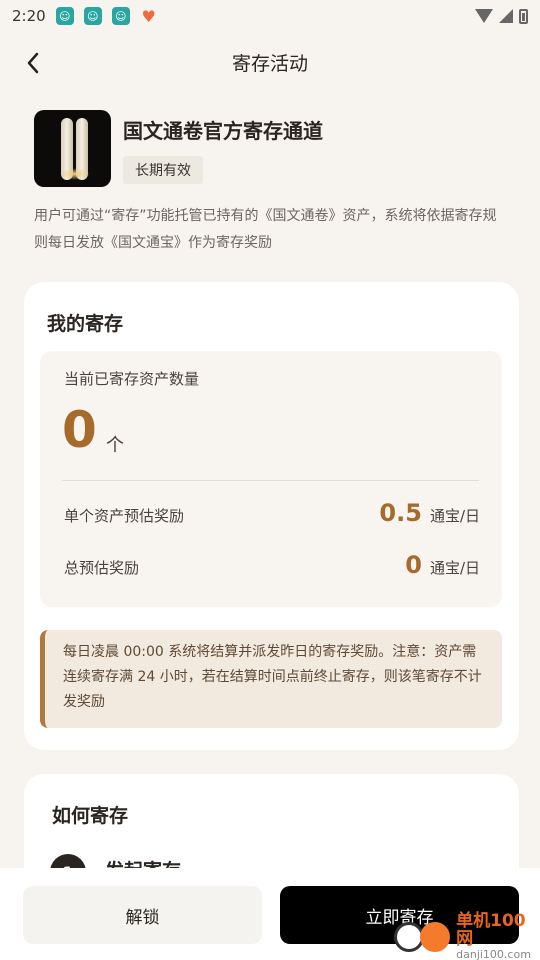  What do you see at coordinates (400, 513) in the screenshot?
I see `reward-value: 0.5` at bounding box center [400, 513].